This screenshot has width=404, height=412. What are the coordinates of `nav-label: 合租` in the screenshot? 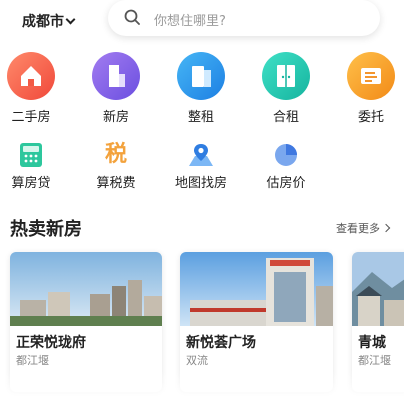 It's located at (285, 117).